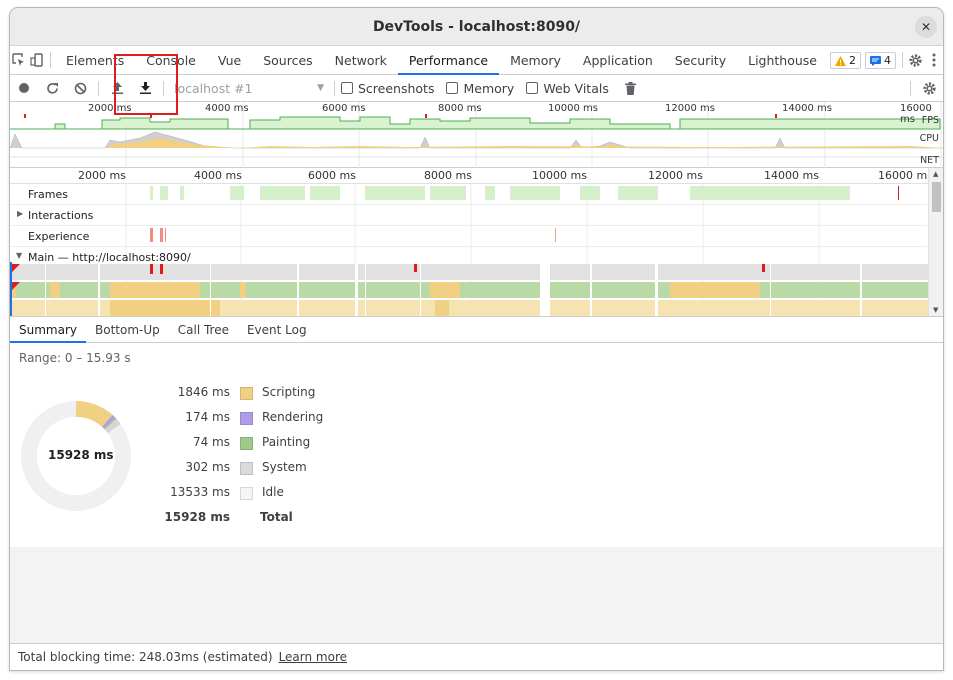  What do you see at coordinates (218, 175) in the screenshot?
I see `timeline-tick: 4000 ms` at bounding box center [218, 175].